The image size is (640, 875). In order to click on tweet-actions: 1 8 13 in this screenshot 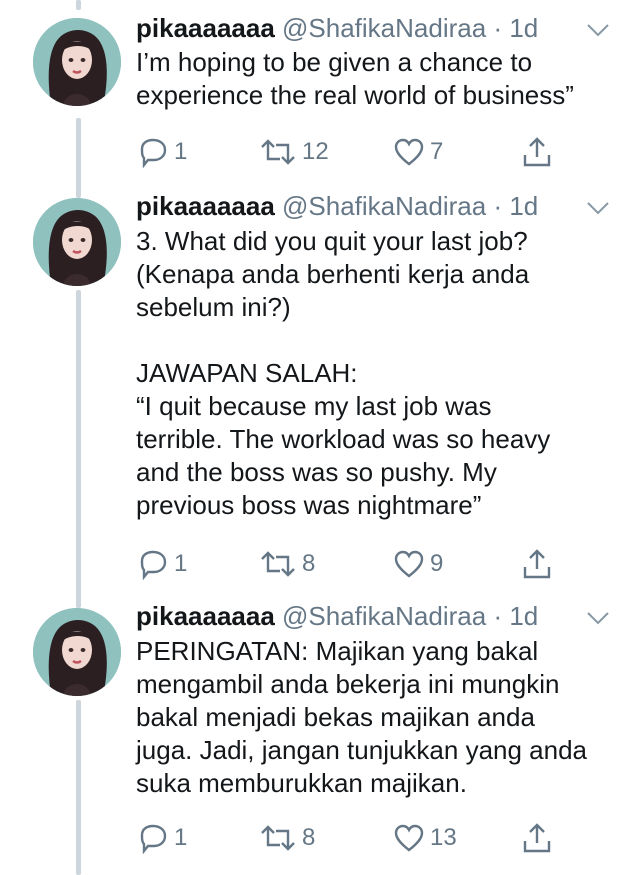, I will do `click(351, 838)`.